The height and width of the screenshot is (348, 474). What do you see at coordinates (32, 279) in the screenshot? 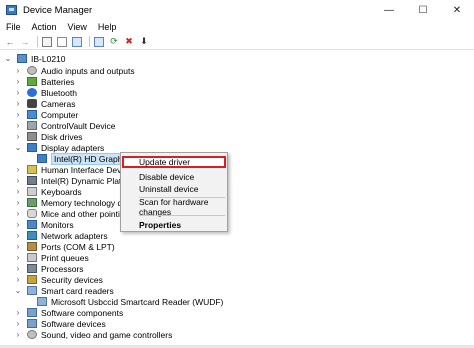
I see `security-key-icon` at bounding box center [32, 279].